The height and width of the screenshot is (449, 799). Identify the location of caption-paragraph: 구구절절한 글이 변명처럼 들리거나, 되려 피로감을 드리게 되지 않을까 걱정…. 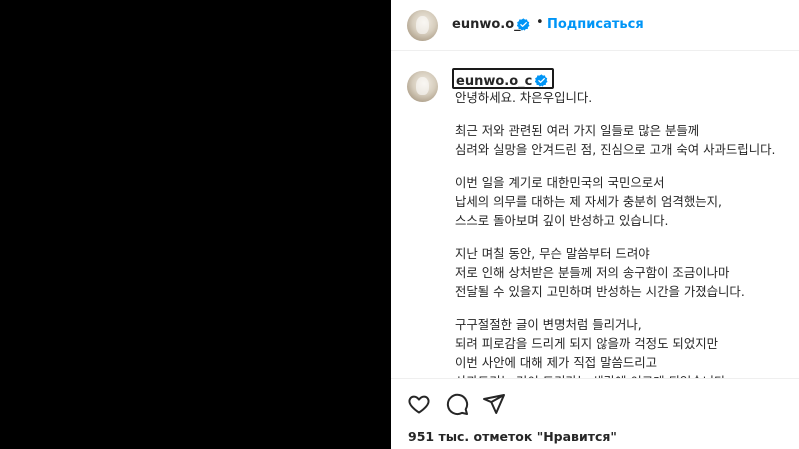
(620, 346).